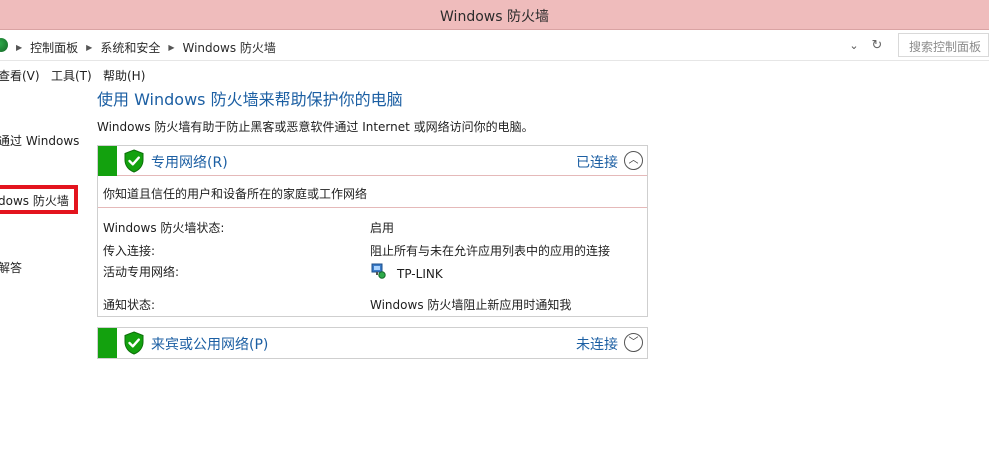 This screenshot has width=989, height=466. I want to click on address-bar: ▶ 控制面板 ▶ 系统和安全 ▶ Windows 防火墙 ⌄ ↻ 搜索控制面板, so click(494, 45).